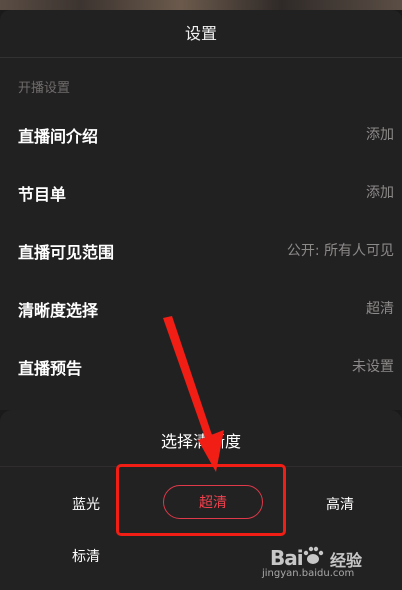  Describe the element at coordinates (373, 367) in the screenshot. I see `row-value: 未设置` at that location.